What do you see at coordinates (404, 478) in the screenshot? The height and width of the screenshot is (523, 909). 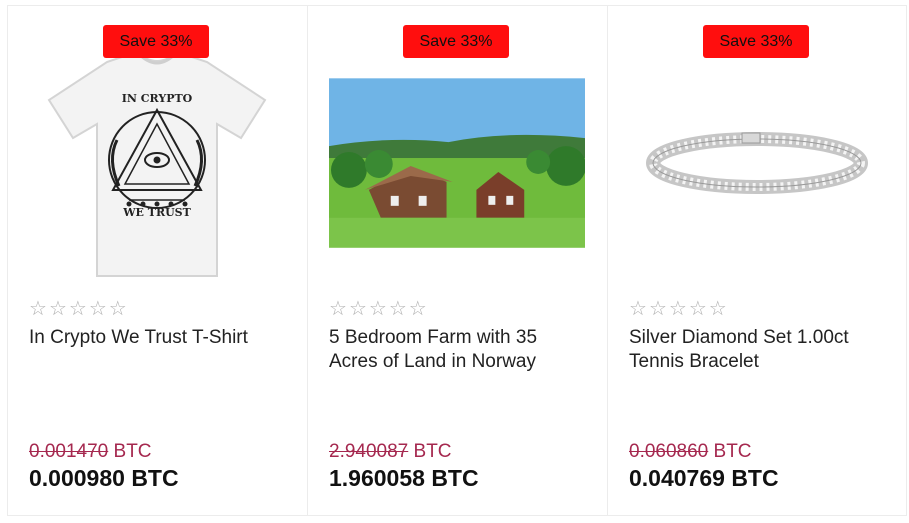 I see `current-price: 1.960058 BTC` at bounding box center [404, 478].